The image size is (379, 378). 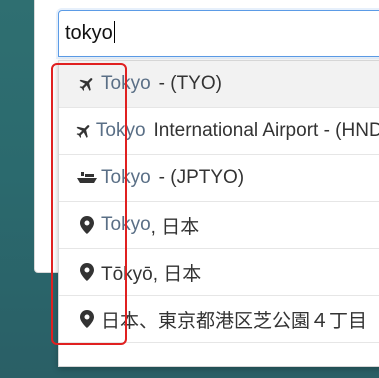 What do you see at coordinates (219, 272) in the screenshot?
I see `suggestion-item: Tōkyō, 日本` at bounding box center [219, 272].